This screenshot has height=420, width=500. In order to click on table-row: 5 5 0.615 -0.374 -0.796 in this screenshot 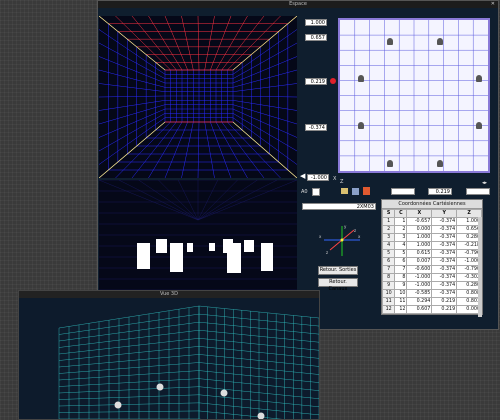, I will do `click(431, 253)`.